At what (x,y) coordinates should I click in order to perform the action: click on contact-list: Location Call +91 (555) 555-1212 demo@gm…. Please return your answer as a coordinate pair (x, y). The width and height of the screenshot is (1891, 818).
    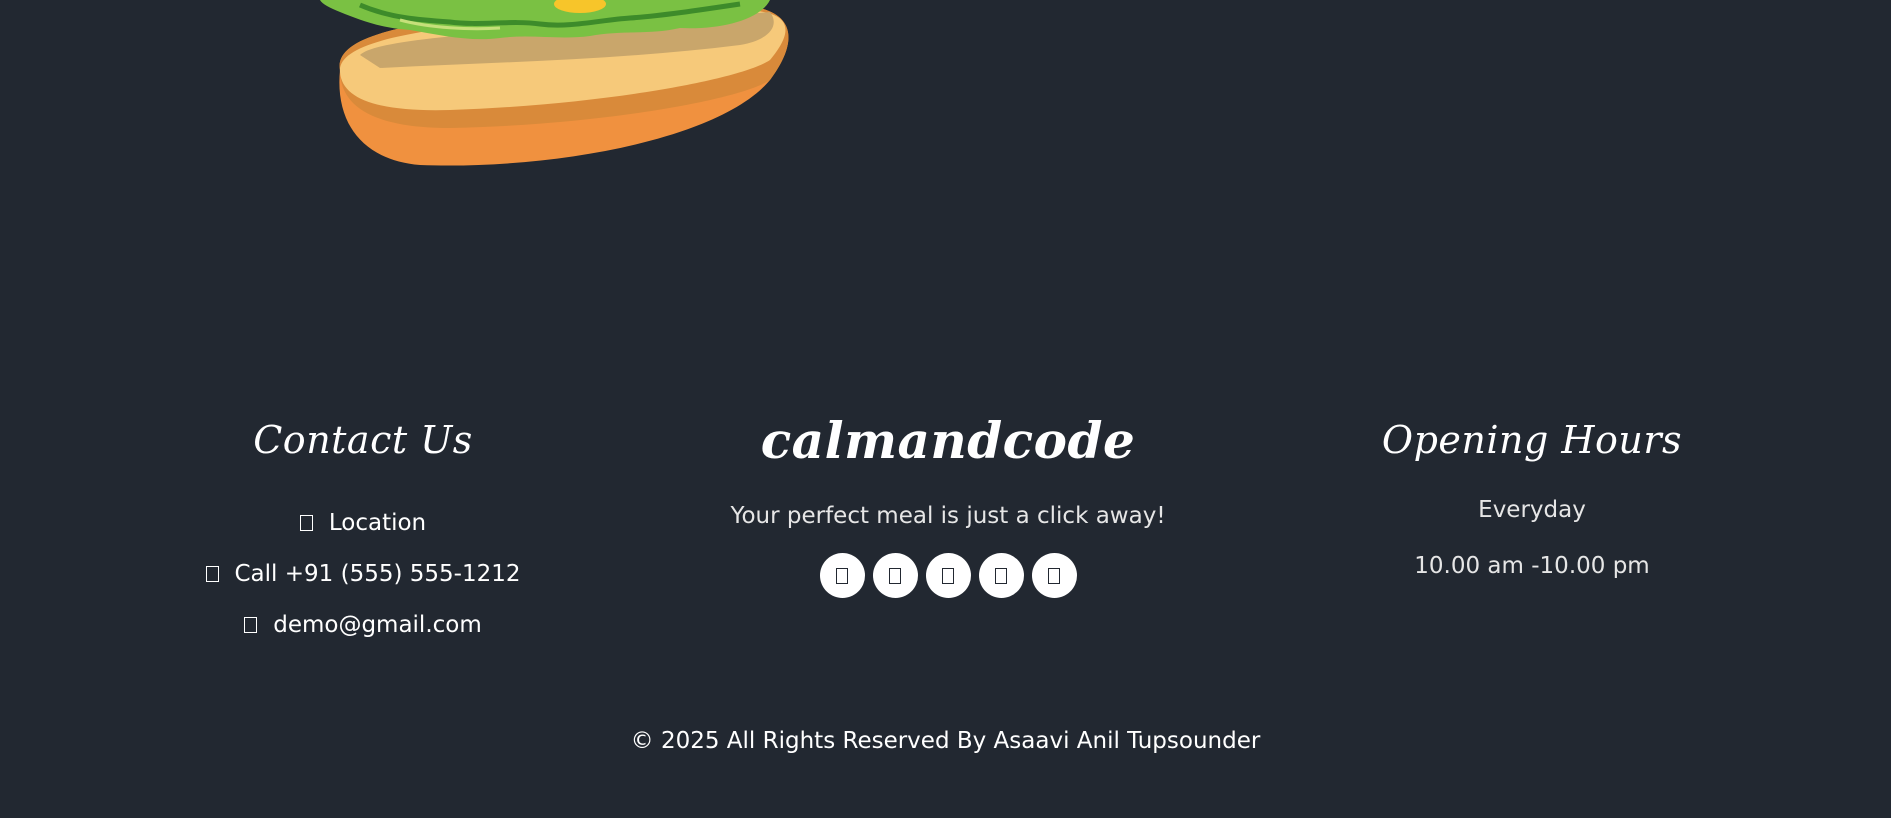
    Looking at the image, I should click on (363, 573).